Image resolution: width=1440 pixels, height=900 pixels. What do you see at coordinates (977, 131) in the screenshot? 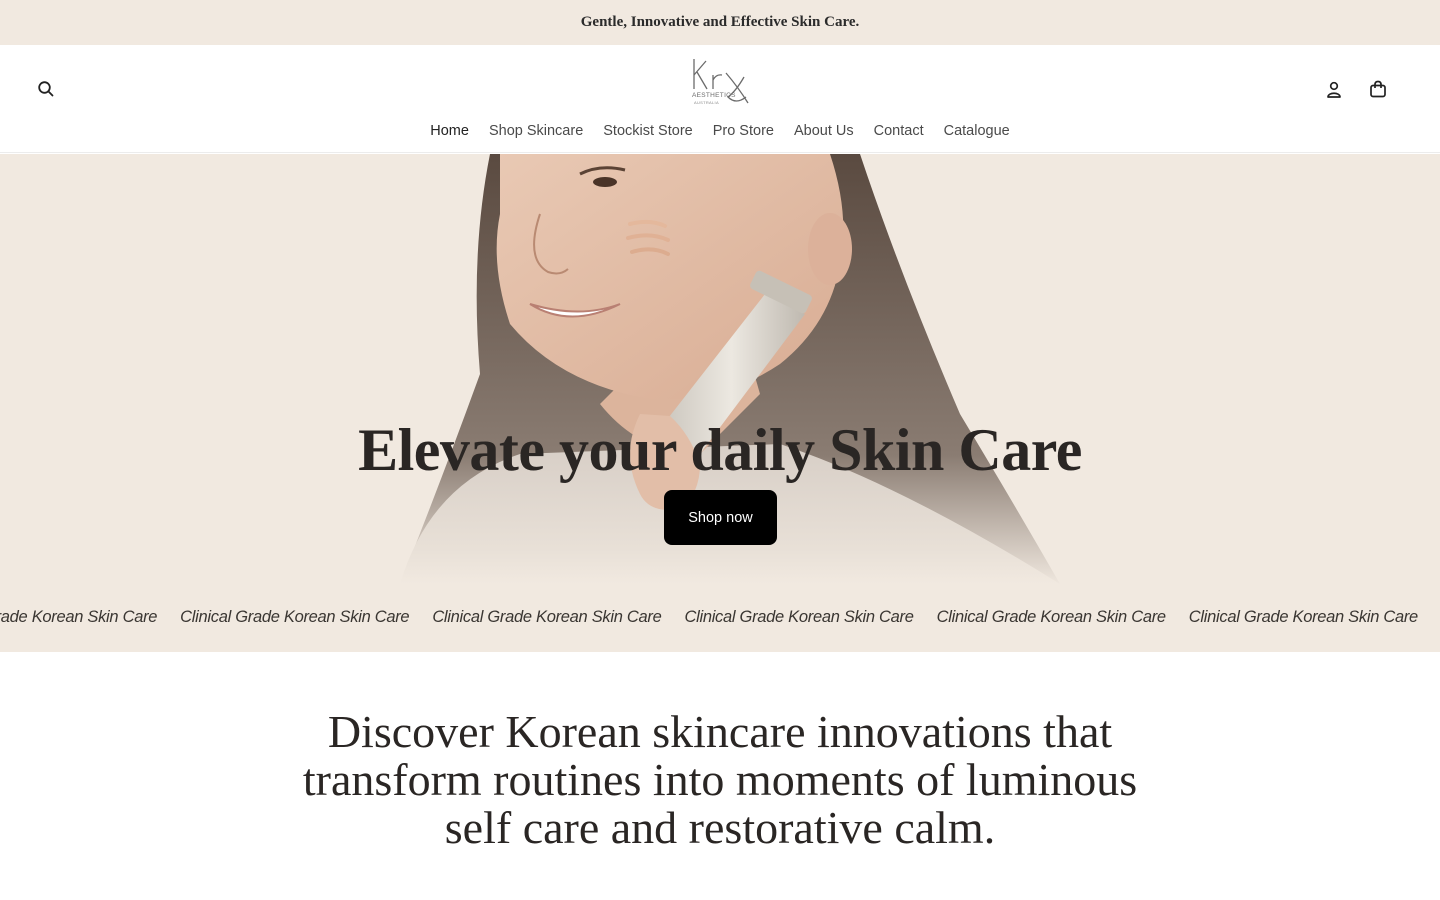
I see `nav-catalogue: Catalogue` at bounding box center [977, 131].